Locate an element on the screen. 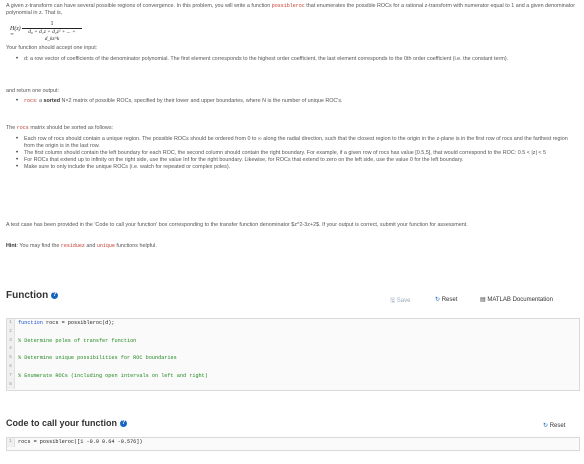 The height and width of the screenshot is (464, 584). line-number: 8 is located at coordinates (11, 385).